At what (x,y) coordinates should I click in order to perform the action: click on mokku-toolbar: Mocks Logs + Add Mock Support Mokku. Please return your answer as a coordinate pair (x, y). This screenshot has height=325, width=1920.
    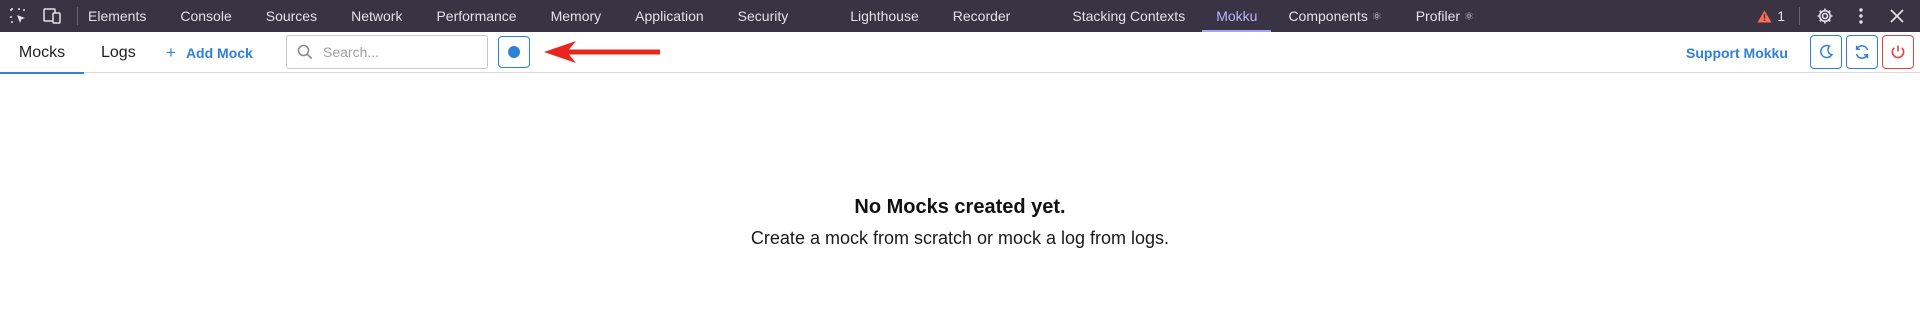
    Looking at the image, I should click on (960, 53).